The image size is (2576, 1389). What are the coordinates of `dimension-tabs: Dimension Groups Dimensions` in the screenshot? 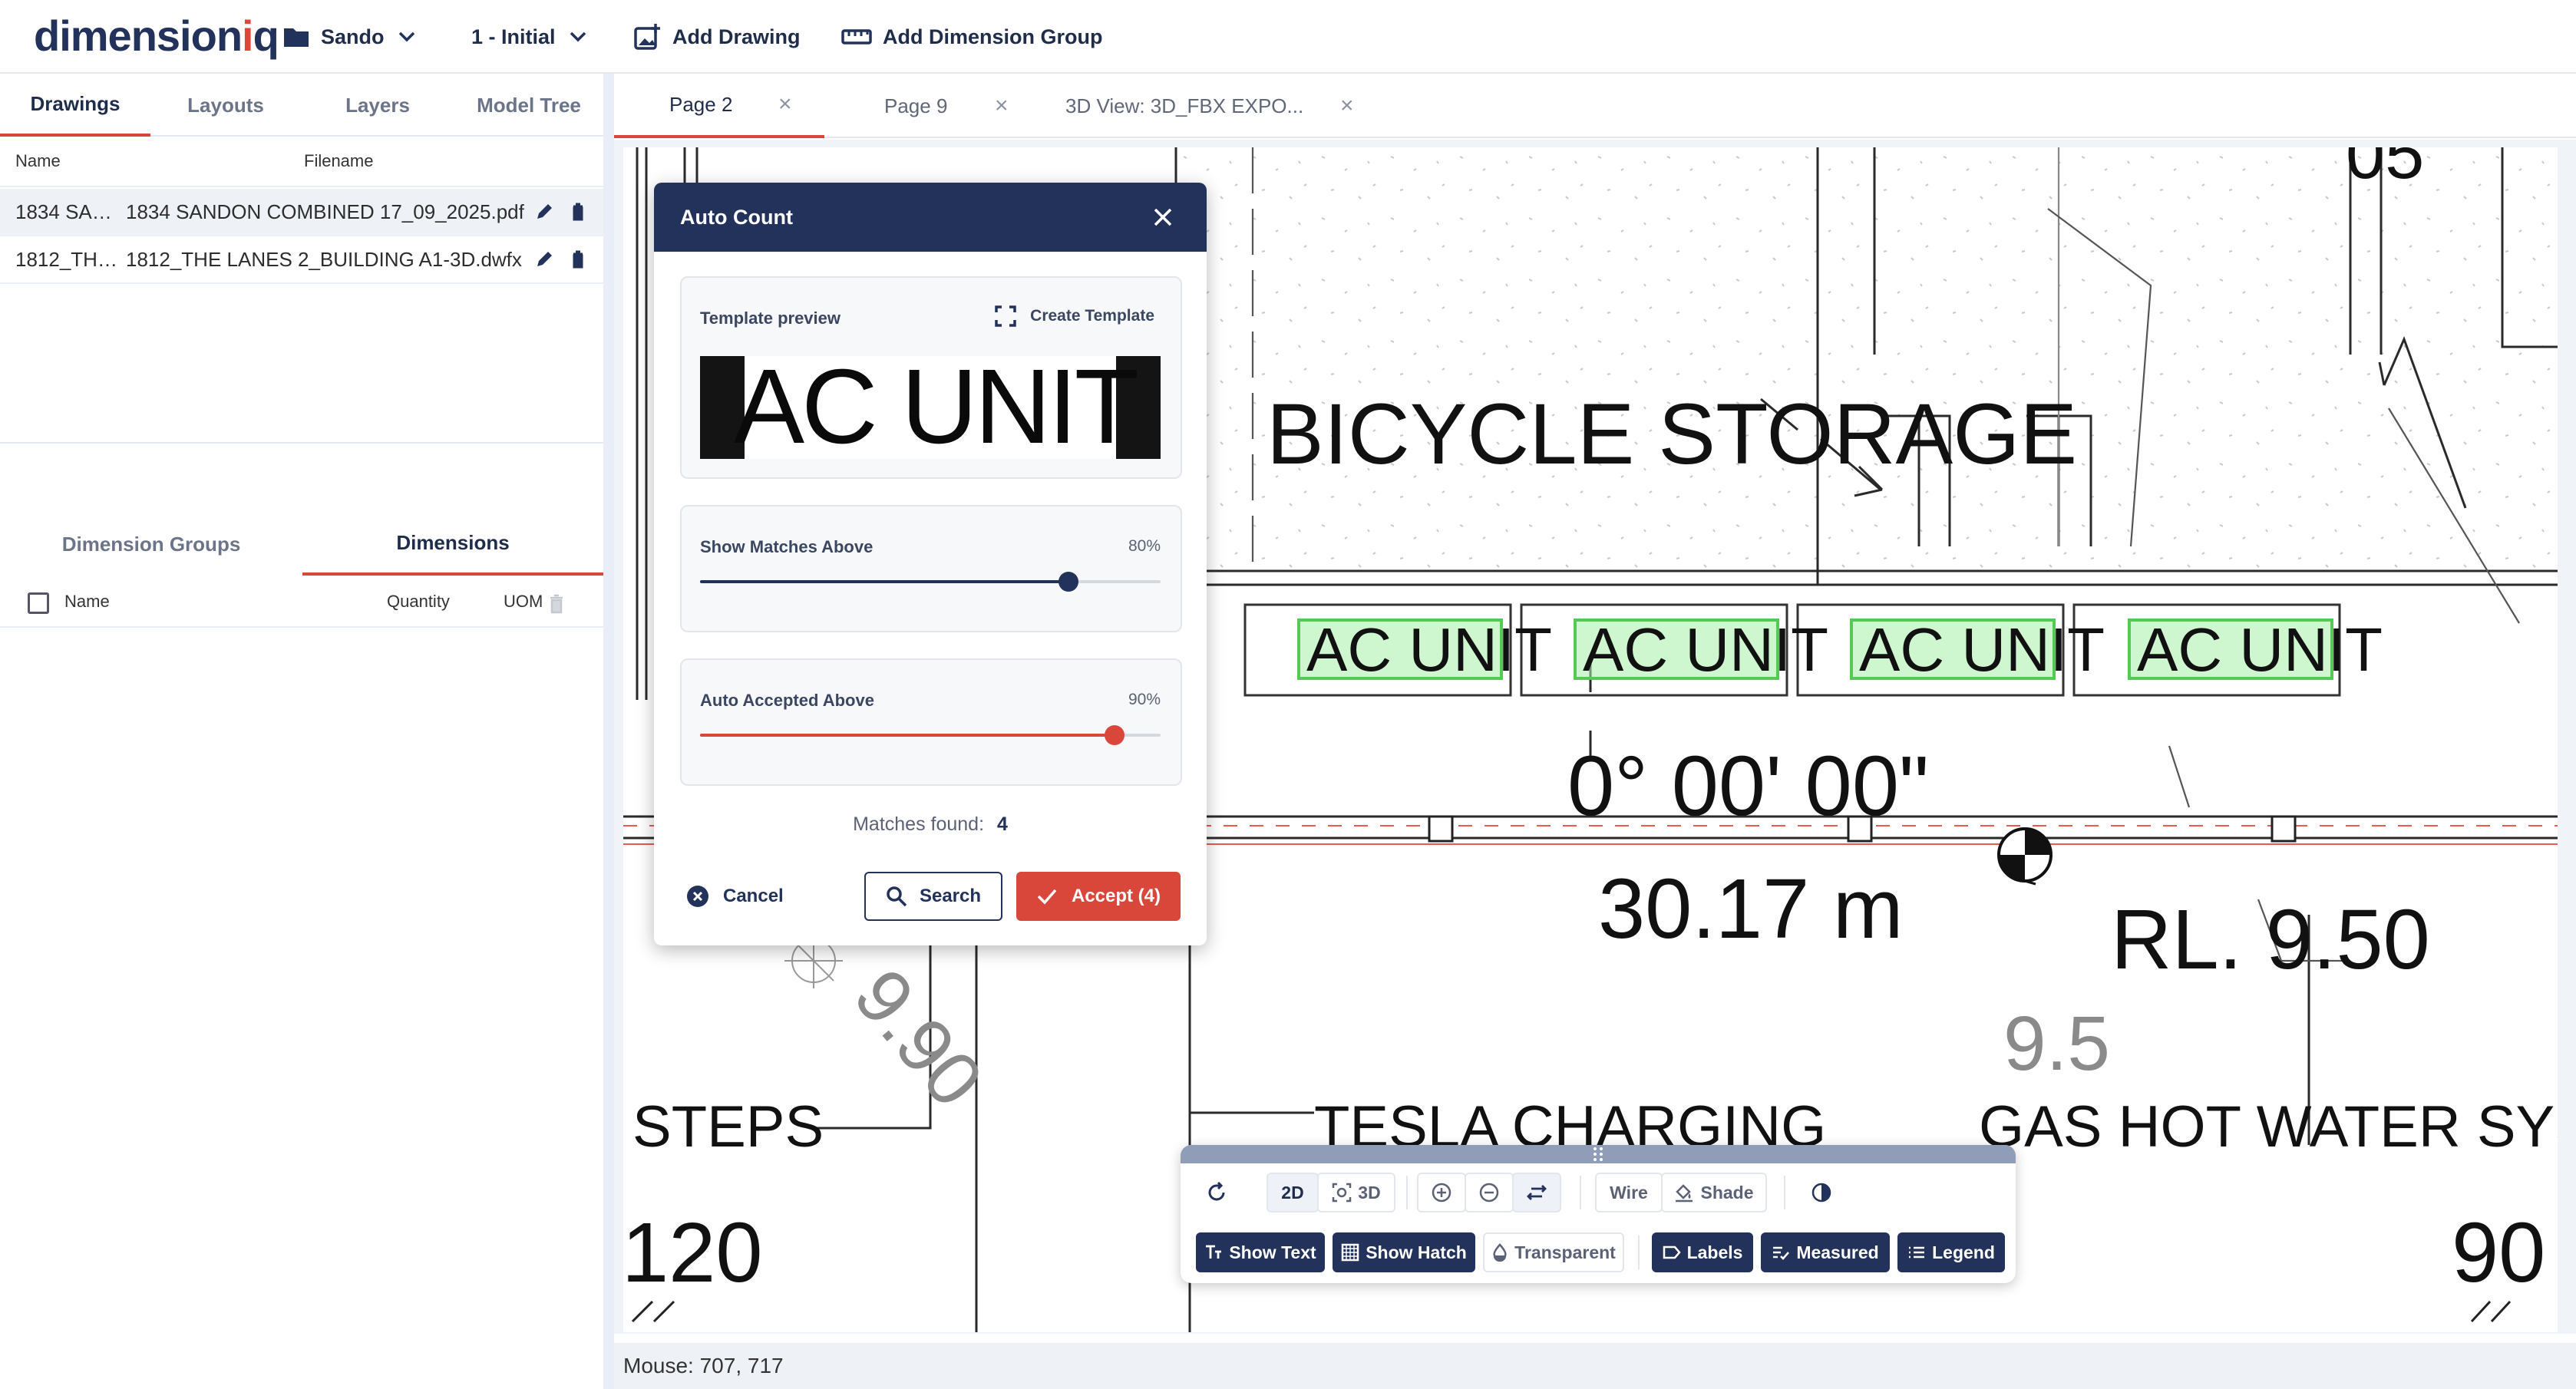 It's located at (301, 544).